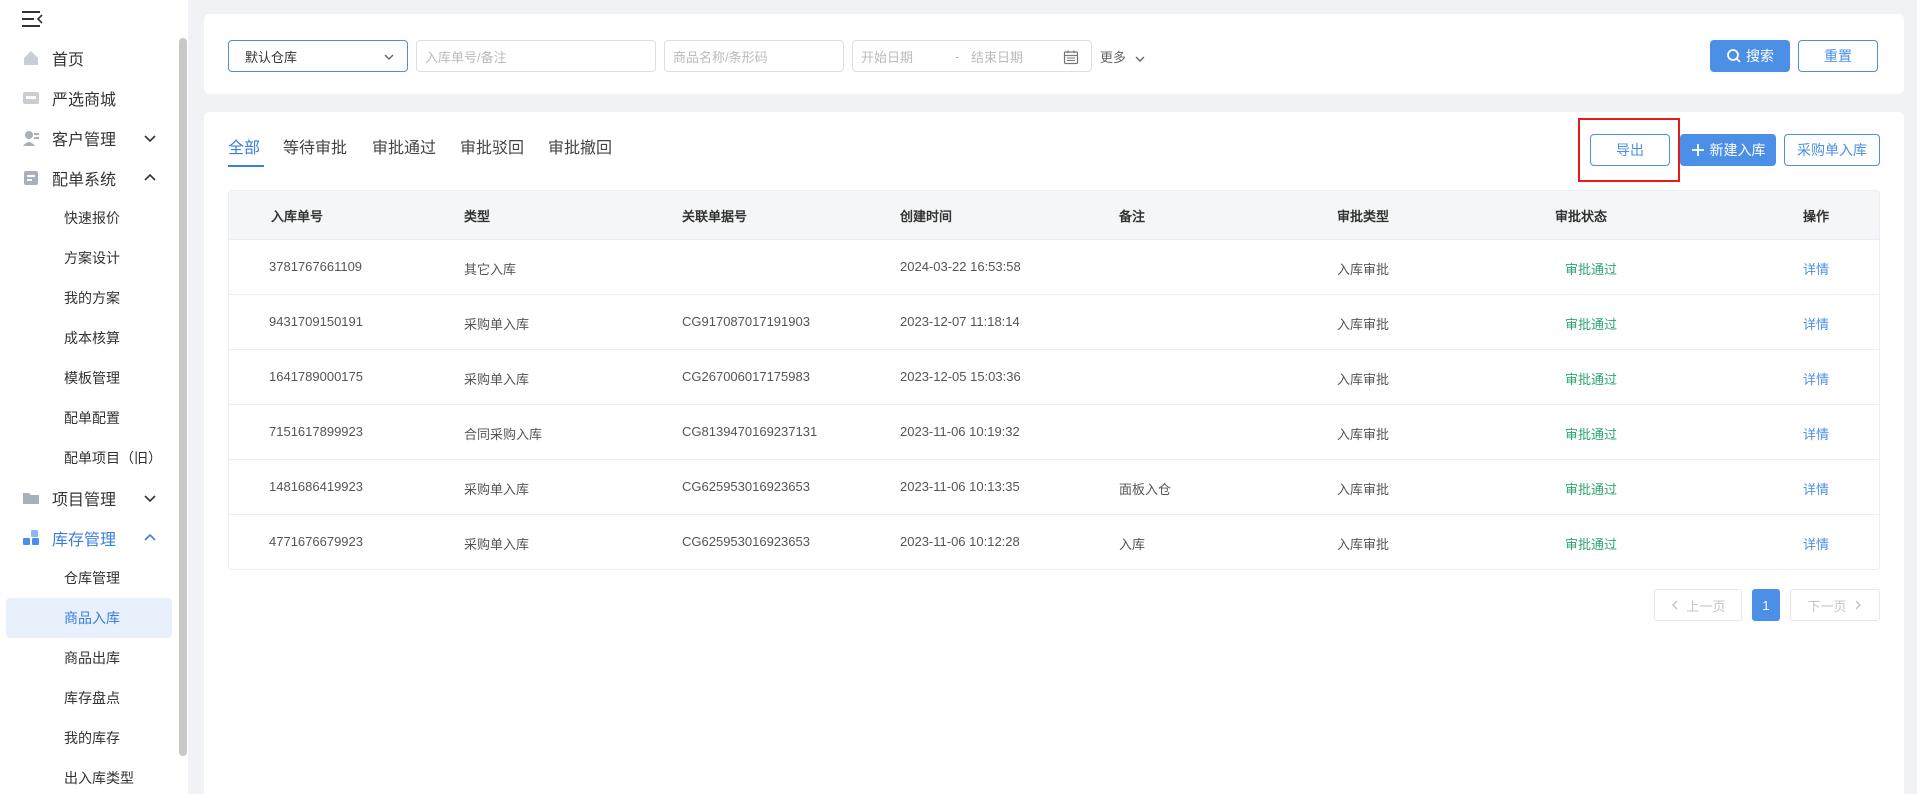  What do you see at coordinates (1832, 150) in the screenshot?
I see `purchase-inbound-button: 采购单入库` at bounding box center [1832, 150].